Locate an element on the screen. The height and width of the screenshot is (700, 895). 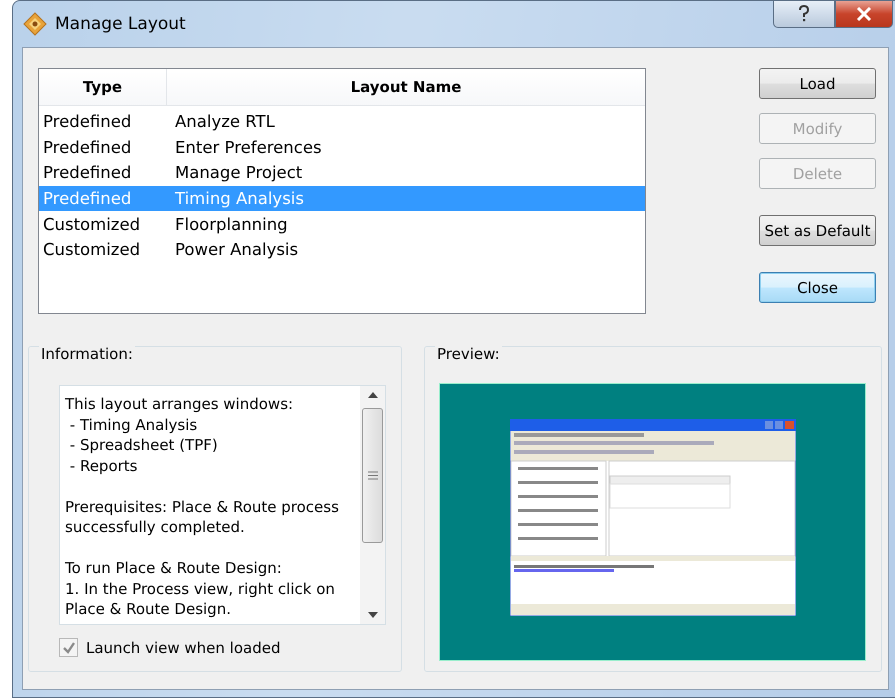
information-line: To run Place & Route Design: is located at coordinates (174, 568).